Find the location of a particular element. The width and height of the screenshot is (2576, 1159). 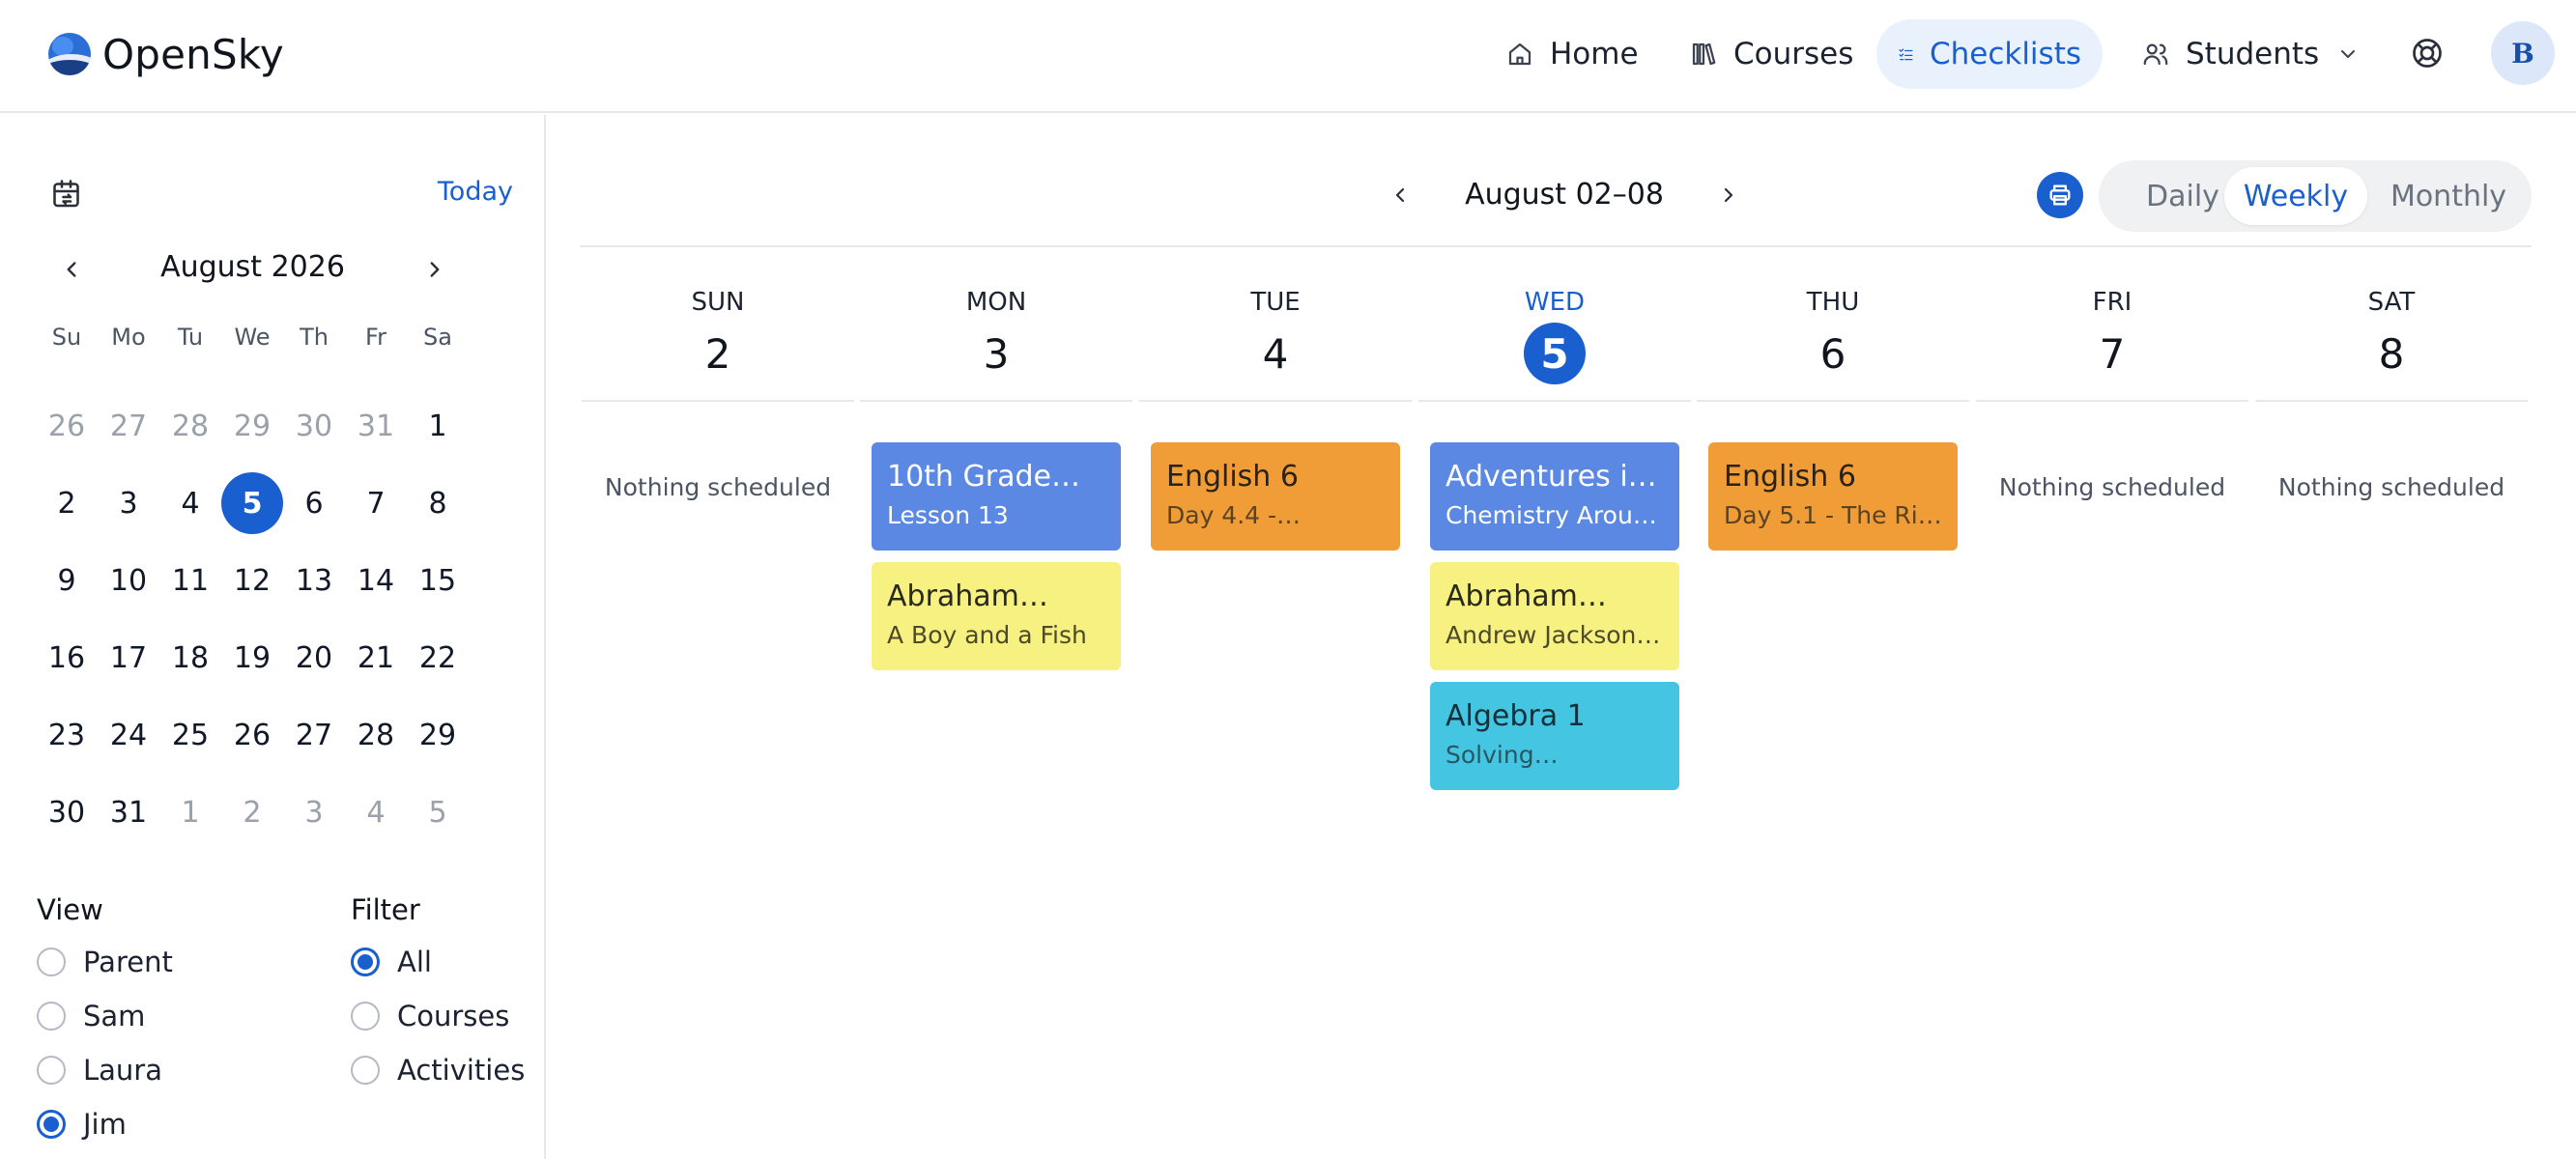

date-cell: 7 is located at coordinates (376, 503).